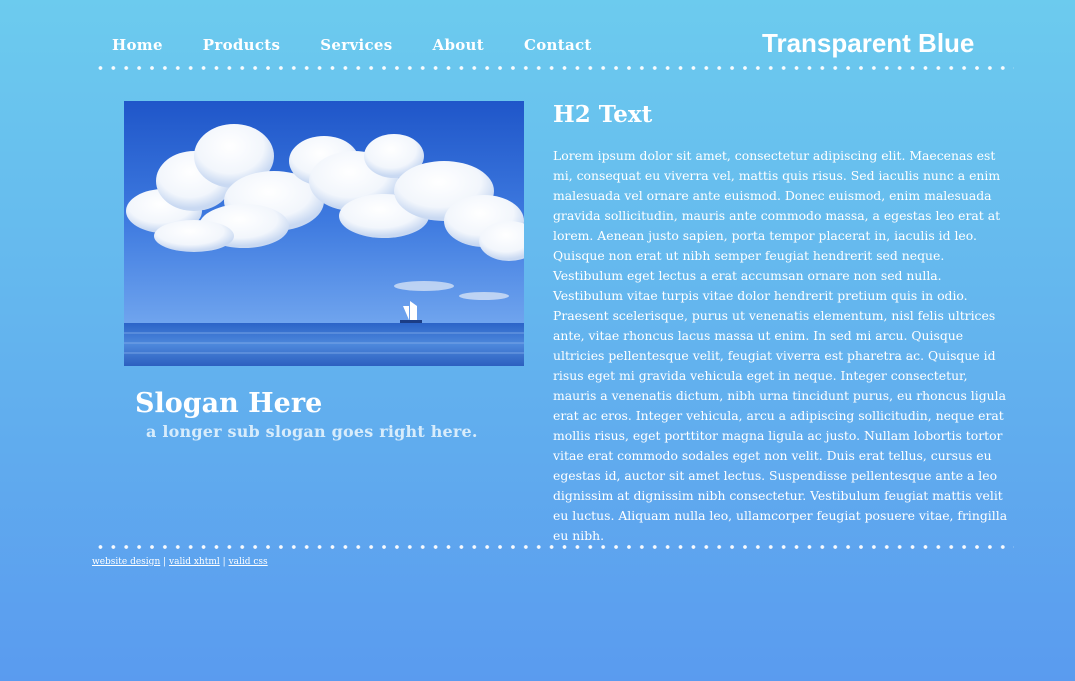 This screenshot has width=1075, height=681. What do you see at coordinates (229, 403) in the screenshot?
I see `slogan-title: Slogan Here` at bounding box center [229, 403].